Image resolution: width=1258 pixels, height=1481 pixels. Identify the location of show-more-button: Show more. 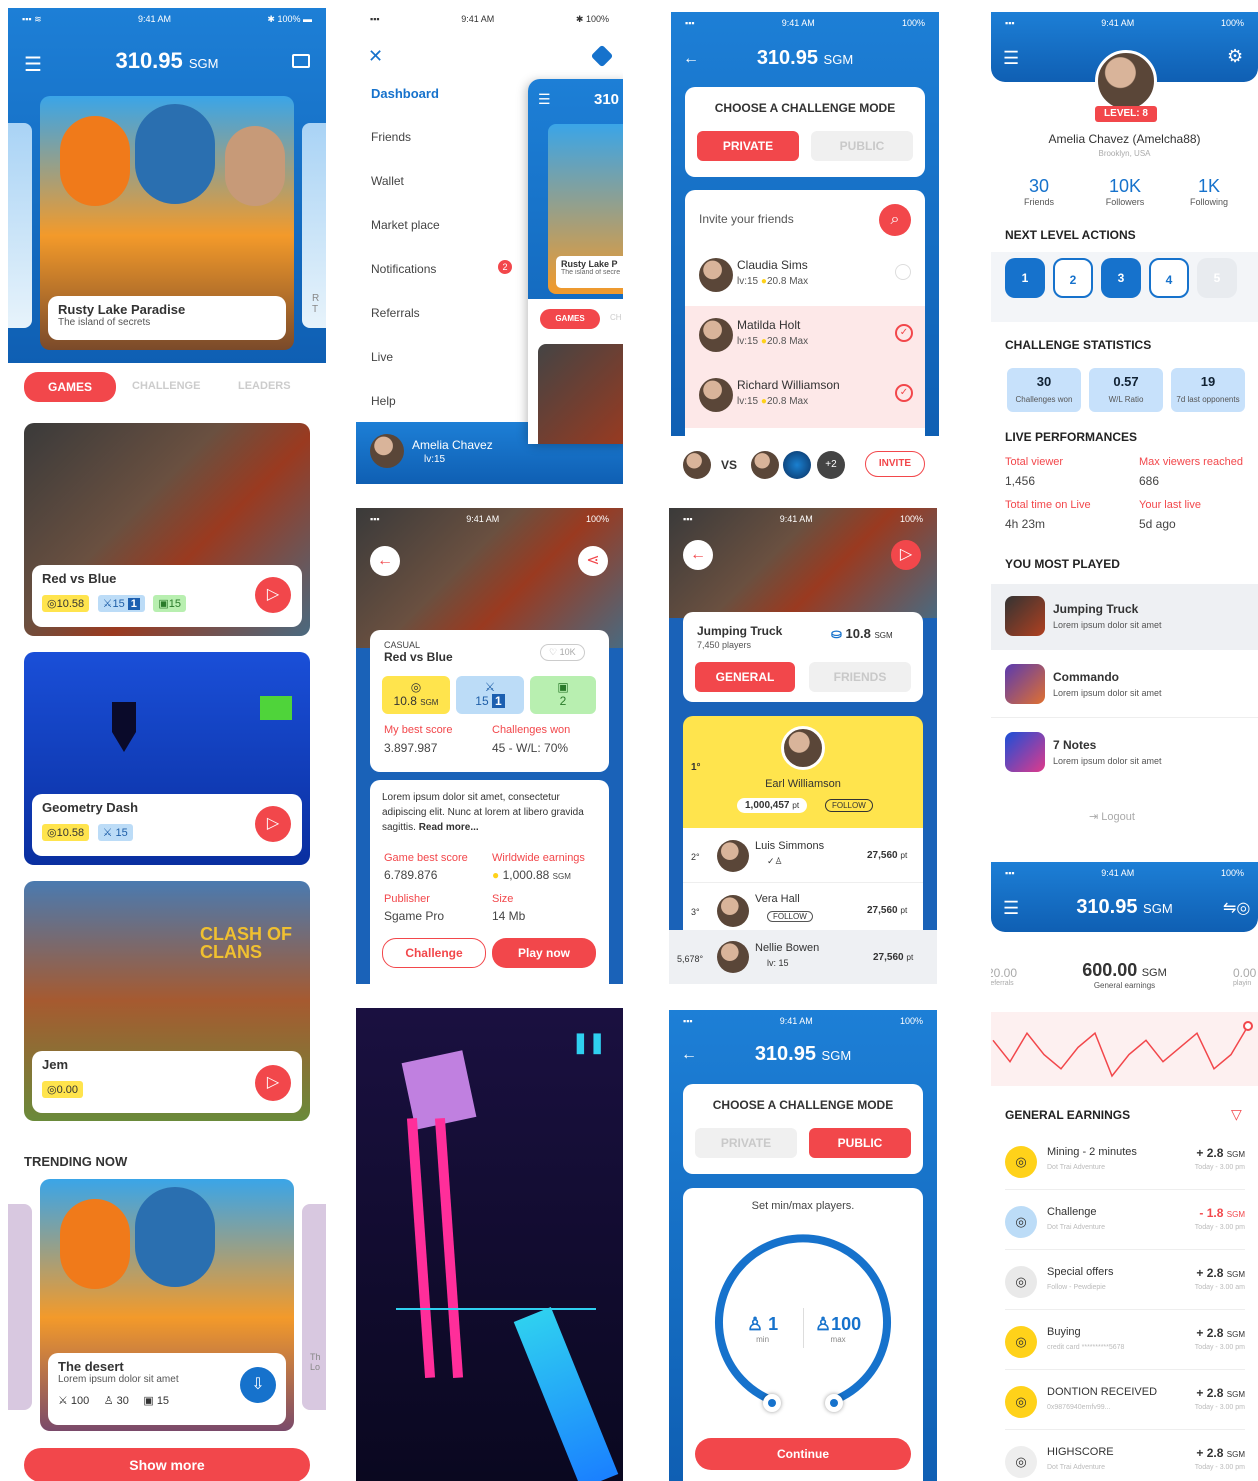
(167, 1464).